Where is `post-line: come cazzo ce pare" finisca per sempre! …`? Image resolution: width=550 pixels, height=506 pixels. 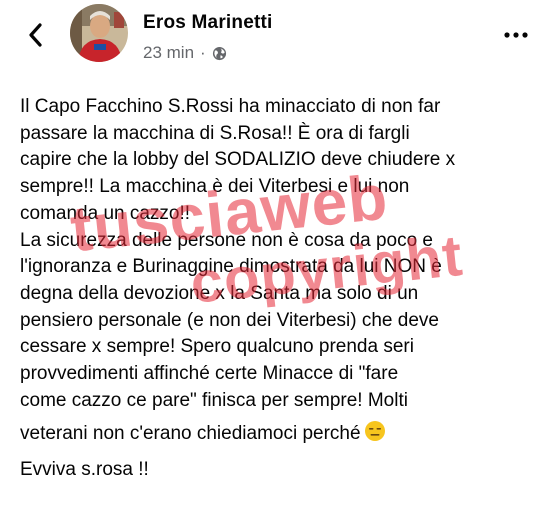 post-line: come cazzo ce pare" finisca per sempre! … is located at coordinates (214, 400).